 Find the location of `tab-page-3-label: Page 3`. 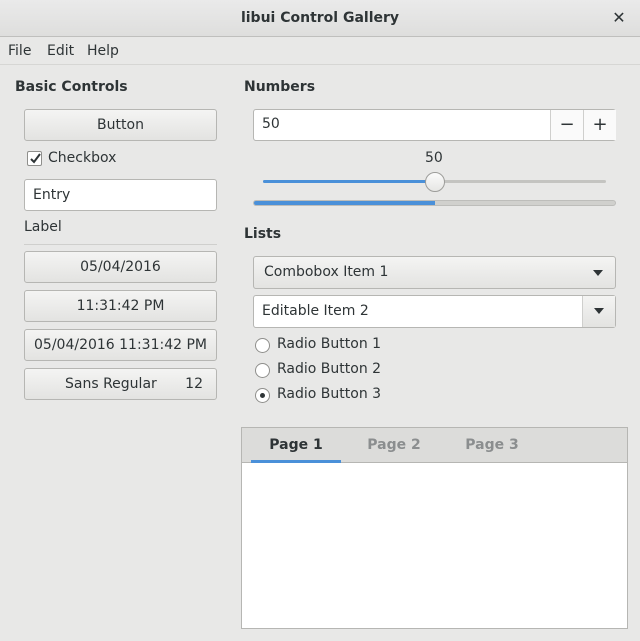

tab-page-3-label: Page 3 is located at coordinates (492, 445).